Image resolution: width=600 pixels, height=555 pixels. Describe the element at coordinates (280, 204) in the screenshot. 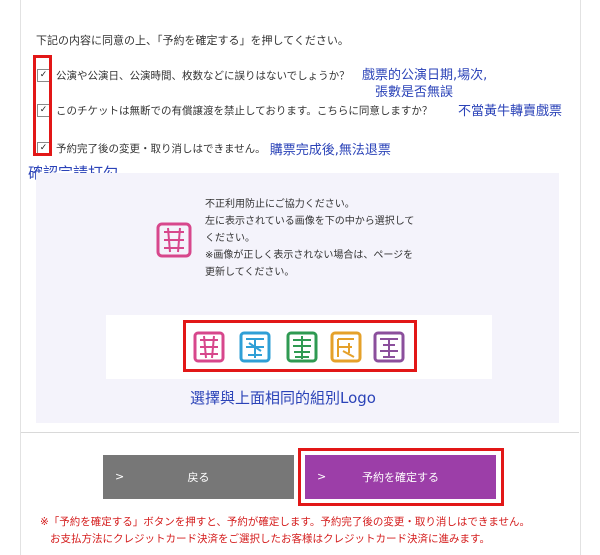

I see `captcha-line: 不正利用防止にご協力ください。` at that location.